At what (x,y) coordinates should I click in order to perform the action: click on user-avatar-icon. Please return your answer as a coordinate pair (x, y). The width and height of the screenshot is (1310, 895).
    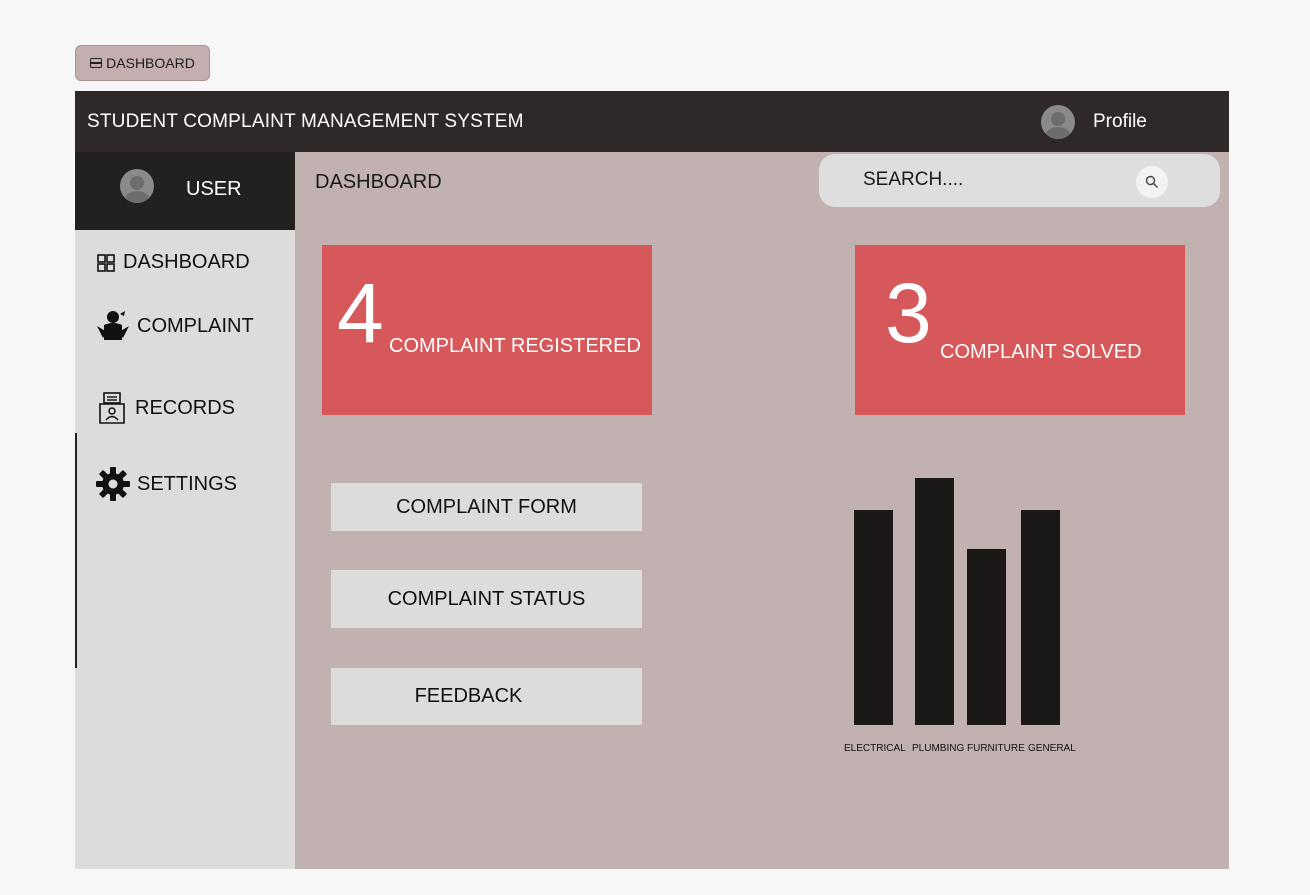
    Looking at the image, I should click on (137, 186).